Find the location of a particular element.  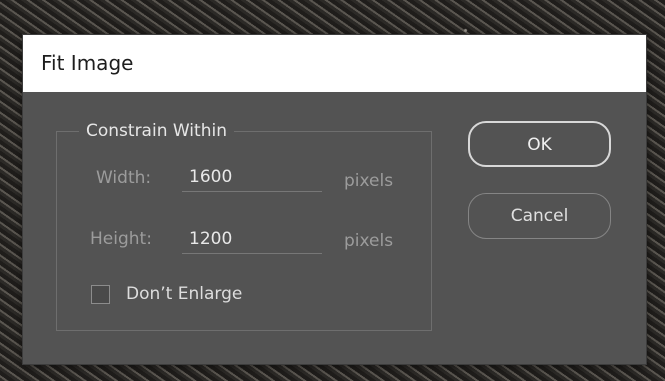

width-value: 1600 is located at coordinates (211, 177).